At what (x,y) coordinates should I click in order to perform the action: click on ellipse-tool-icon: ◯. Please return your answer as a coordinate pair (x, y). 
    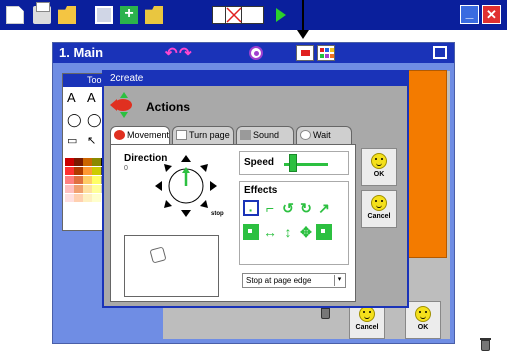
    Looking at the image, I should click on (74, 120).